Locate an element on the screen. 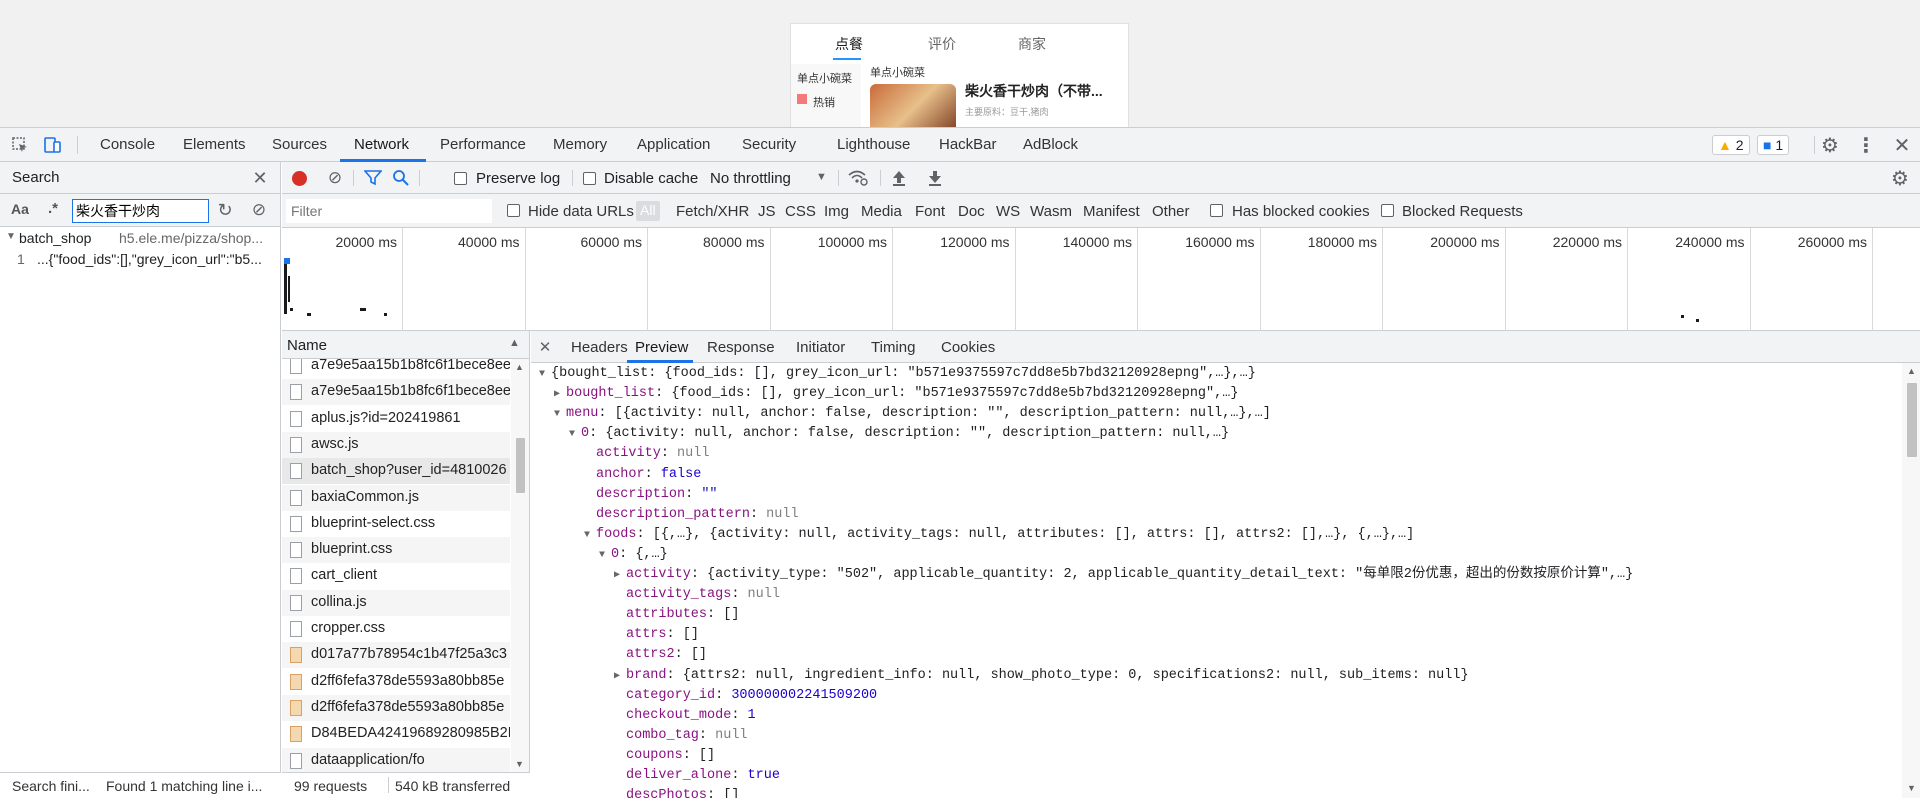 The height and width of the screenshot is (798, 1920). page-tab-merchant: 商家 is located at coordinates (1032, 44).